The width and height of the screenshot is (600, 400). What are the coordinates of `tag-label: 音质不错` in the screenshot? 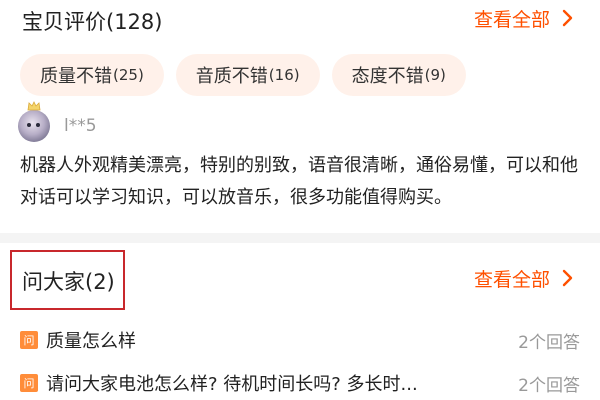 It's located at (231, 76).